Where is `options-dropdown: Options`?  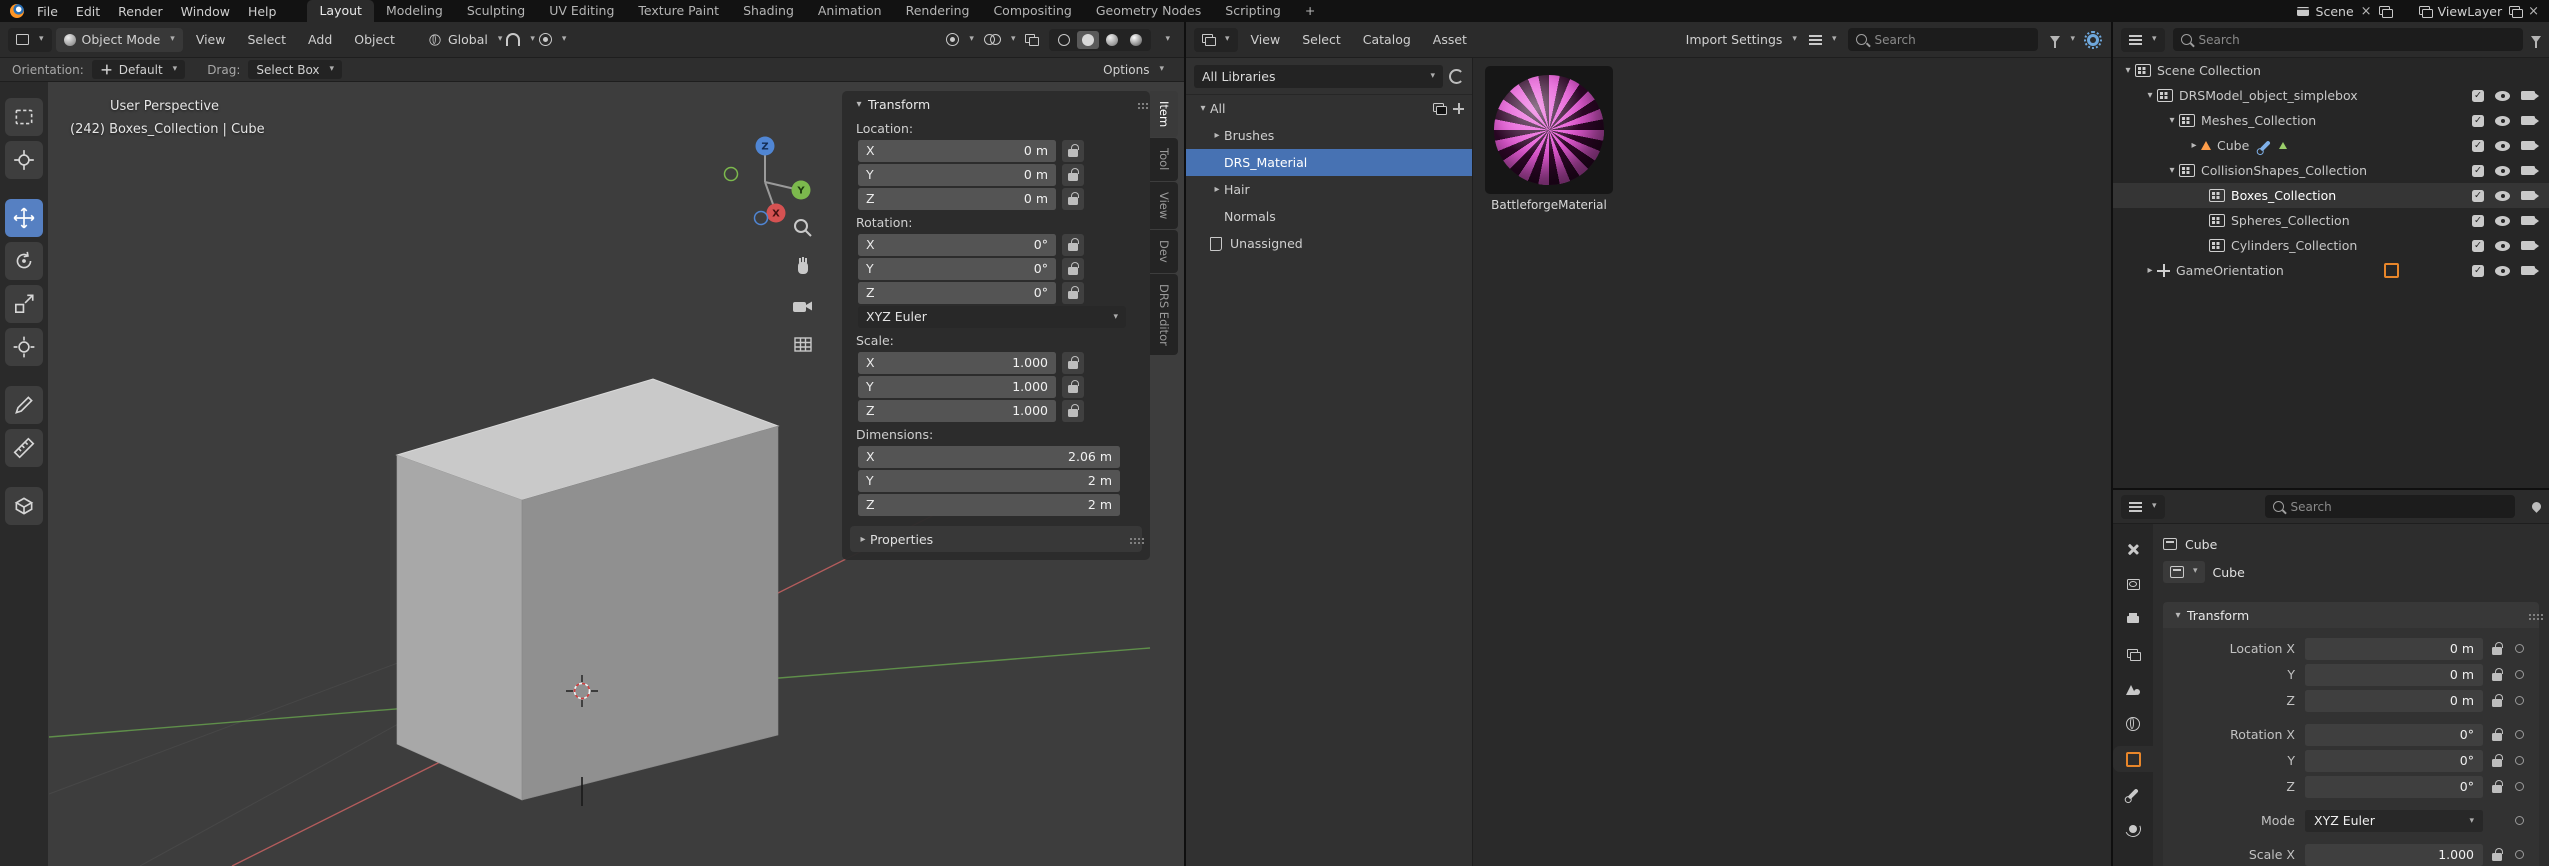
options-dropdown: Options is located at coordinates (1137, 70).